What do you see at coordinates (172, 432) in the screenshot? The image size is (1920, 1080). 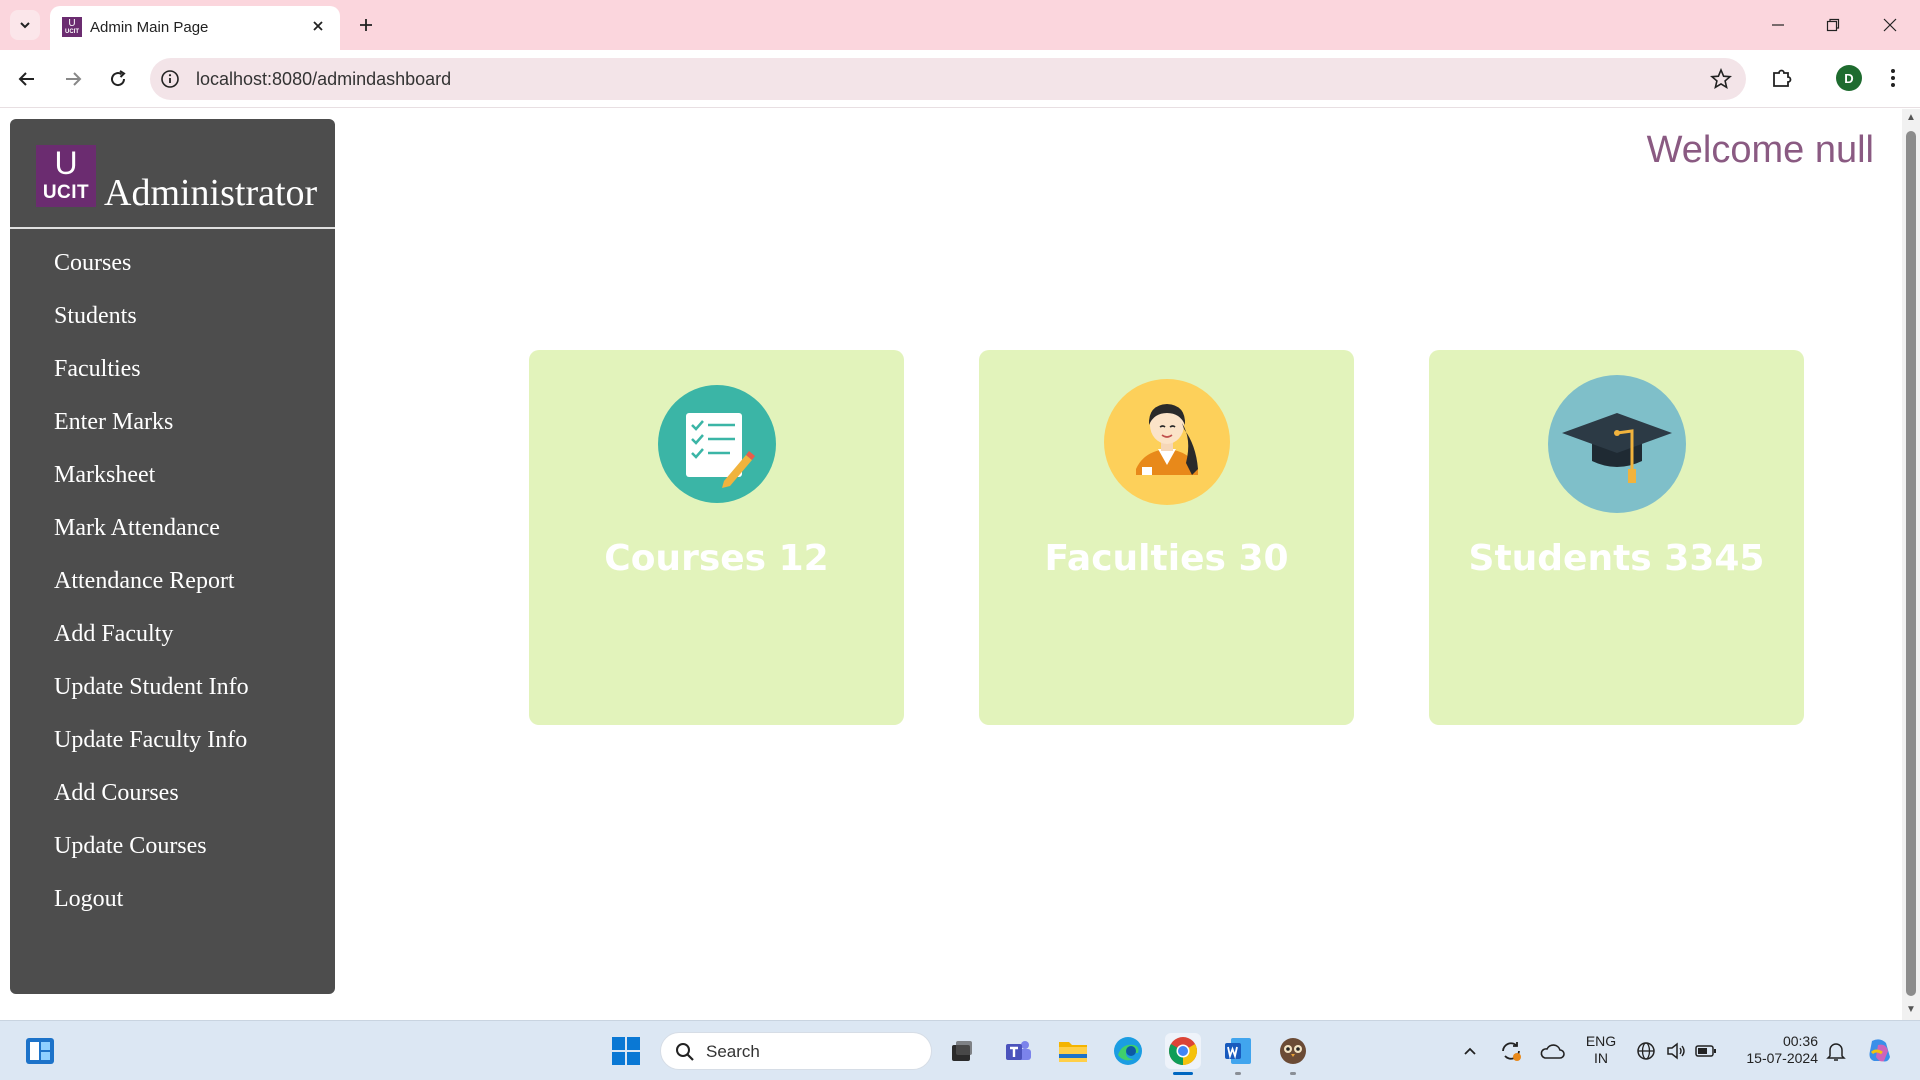 I see `sidebar-item-enter-marks: Enter Marks` at bounding box center [172, 432].